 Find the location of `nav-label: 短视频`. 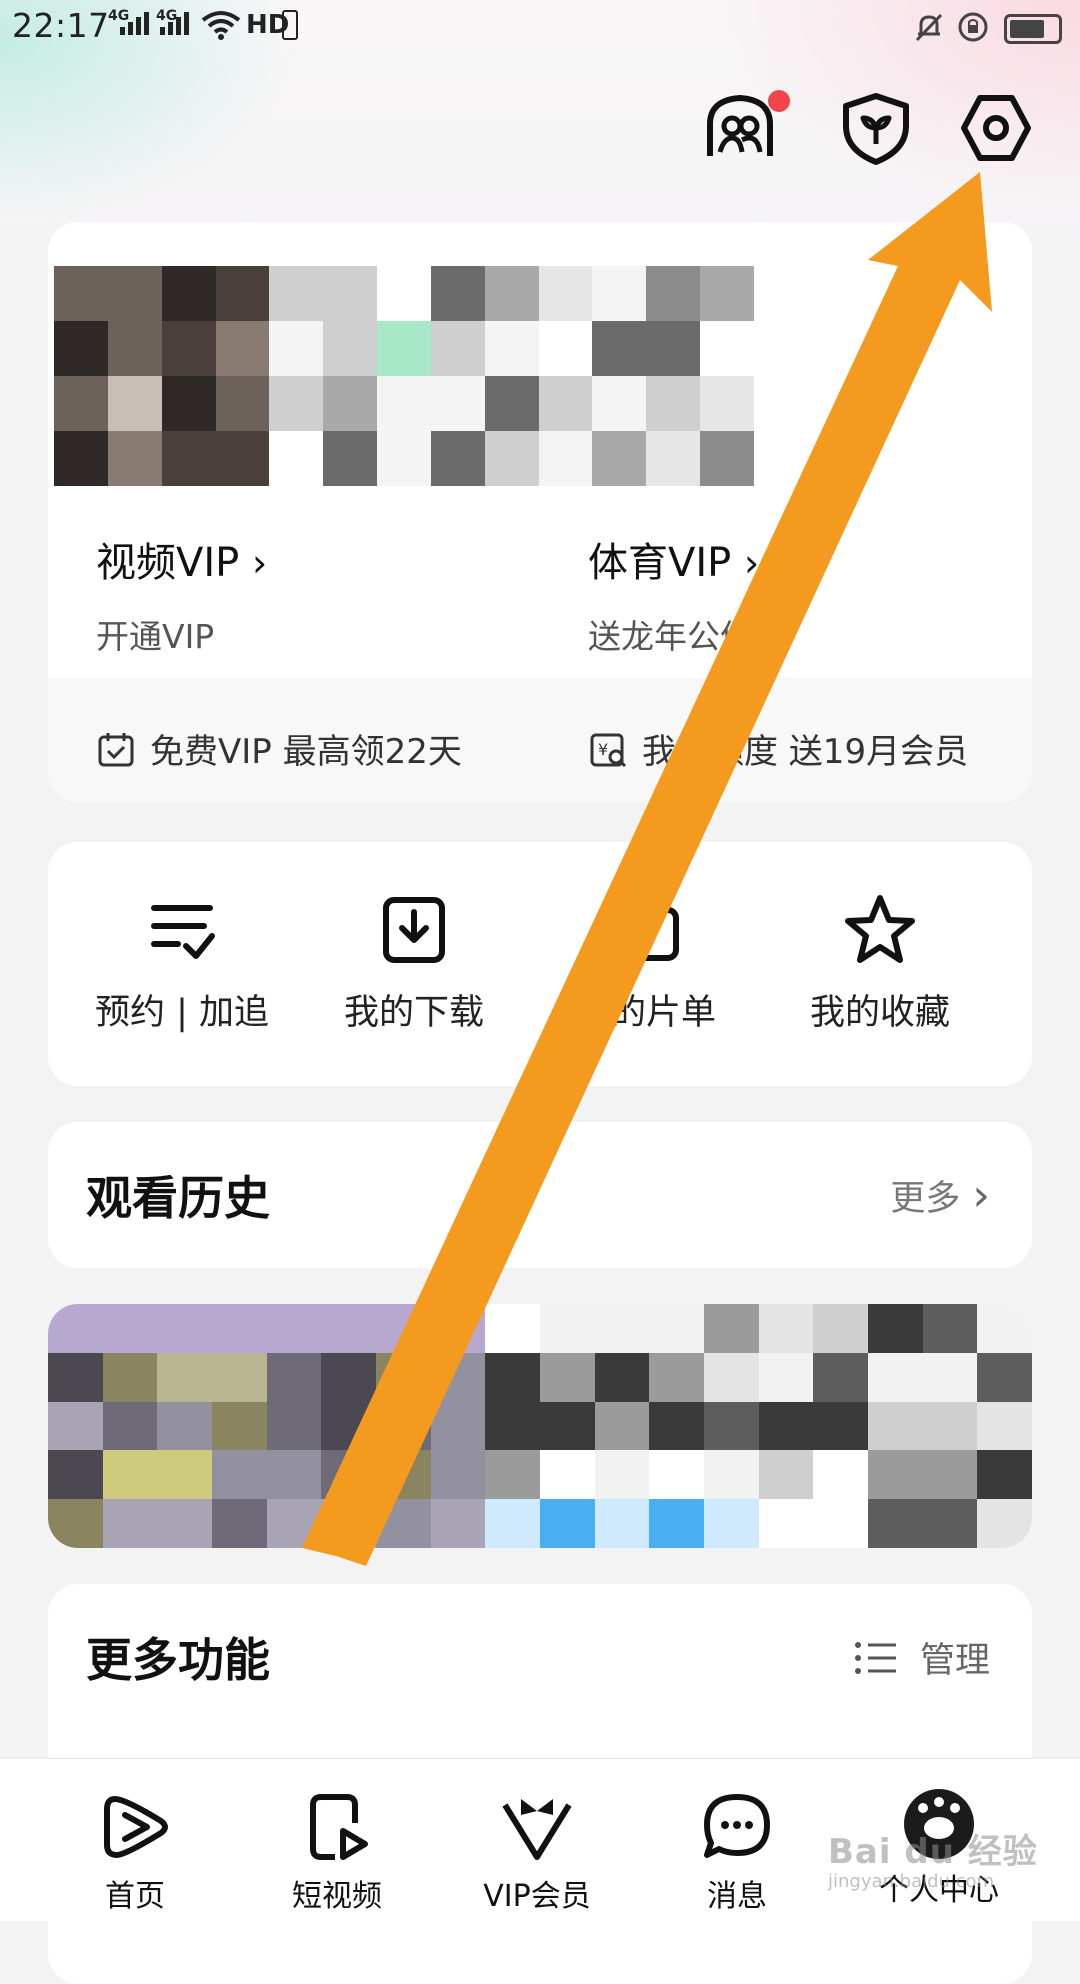

nav-label: 短视频 is located at coordinates (337, 1896).